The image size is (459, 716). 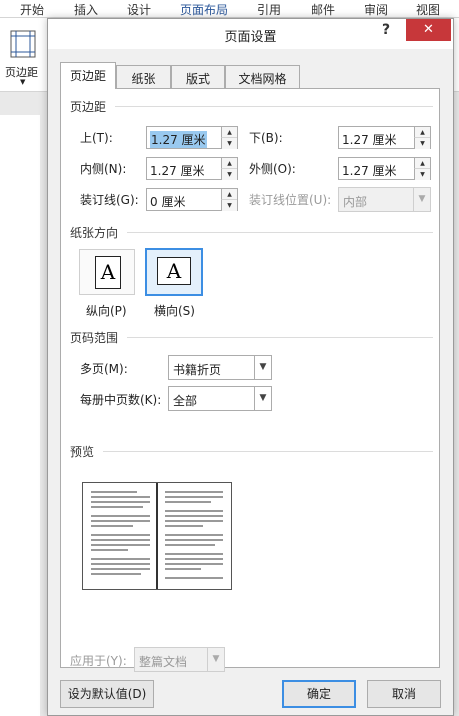 What do you see at coordinates (386, 30) in the screenshot?
I see `help-icon: ?` at bounding box center [386, 30].